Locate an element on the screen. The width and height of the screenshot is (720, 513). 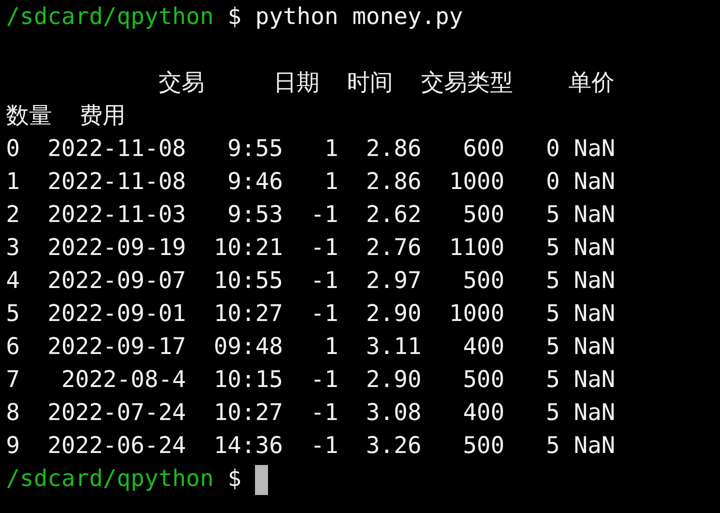
output-line: 2 2022-11-03 9:53 -1 2.62 500 5 NaN is located at coordinates (311, 215).